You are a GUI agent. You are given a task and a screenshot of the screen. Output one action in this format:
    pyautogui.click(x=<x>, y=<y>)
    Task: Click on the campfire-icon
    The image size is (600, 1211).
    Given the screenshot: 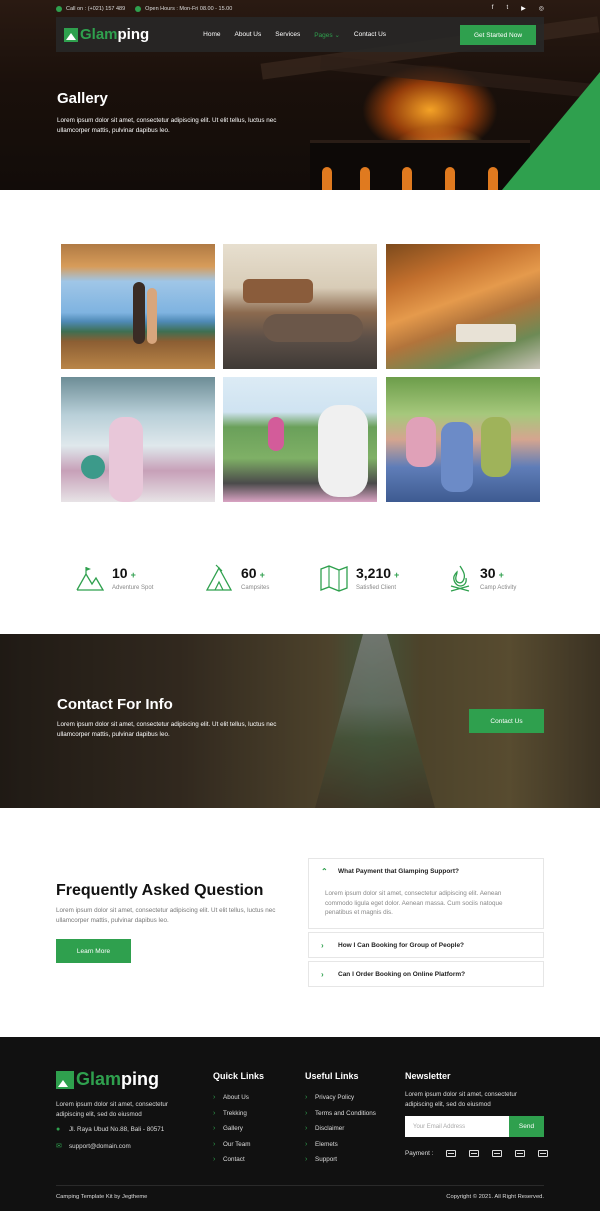 What is the action you would take?
    pyautogui.click(x=460, y=578)
    